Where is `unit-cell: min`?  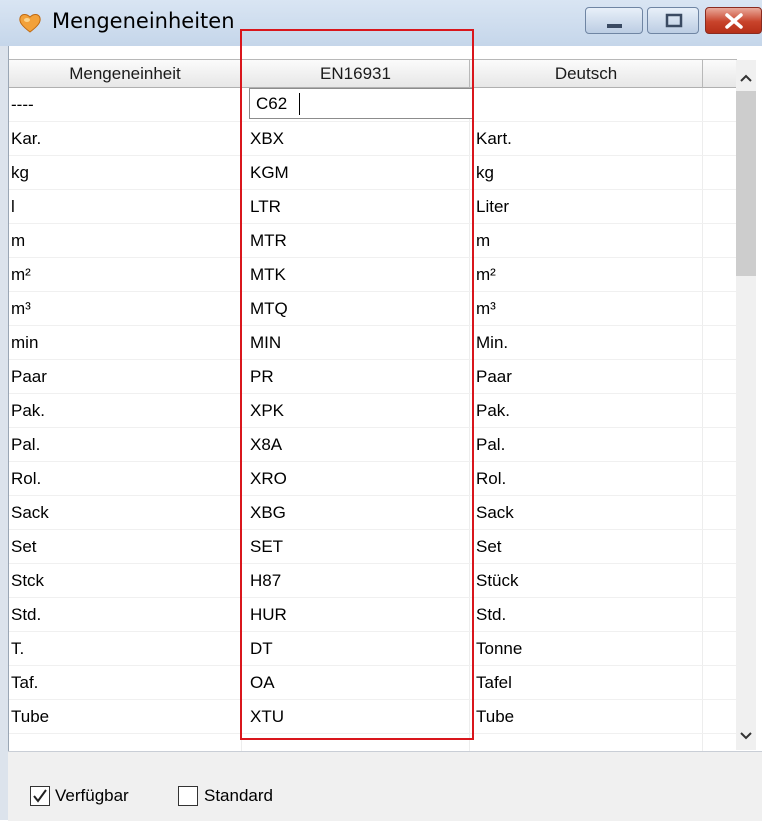
unit-cell: min is located at coordinates (125, 342).